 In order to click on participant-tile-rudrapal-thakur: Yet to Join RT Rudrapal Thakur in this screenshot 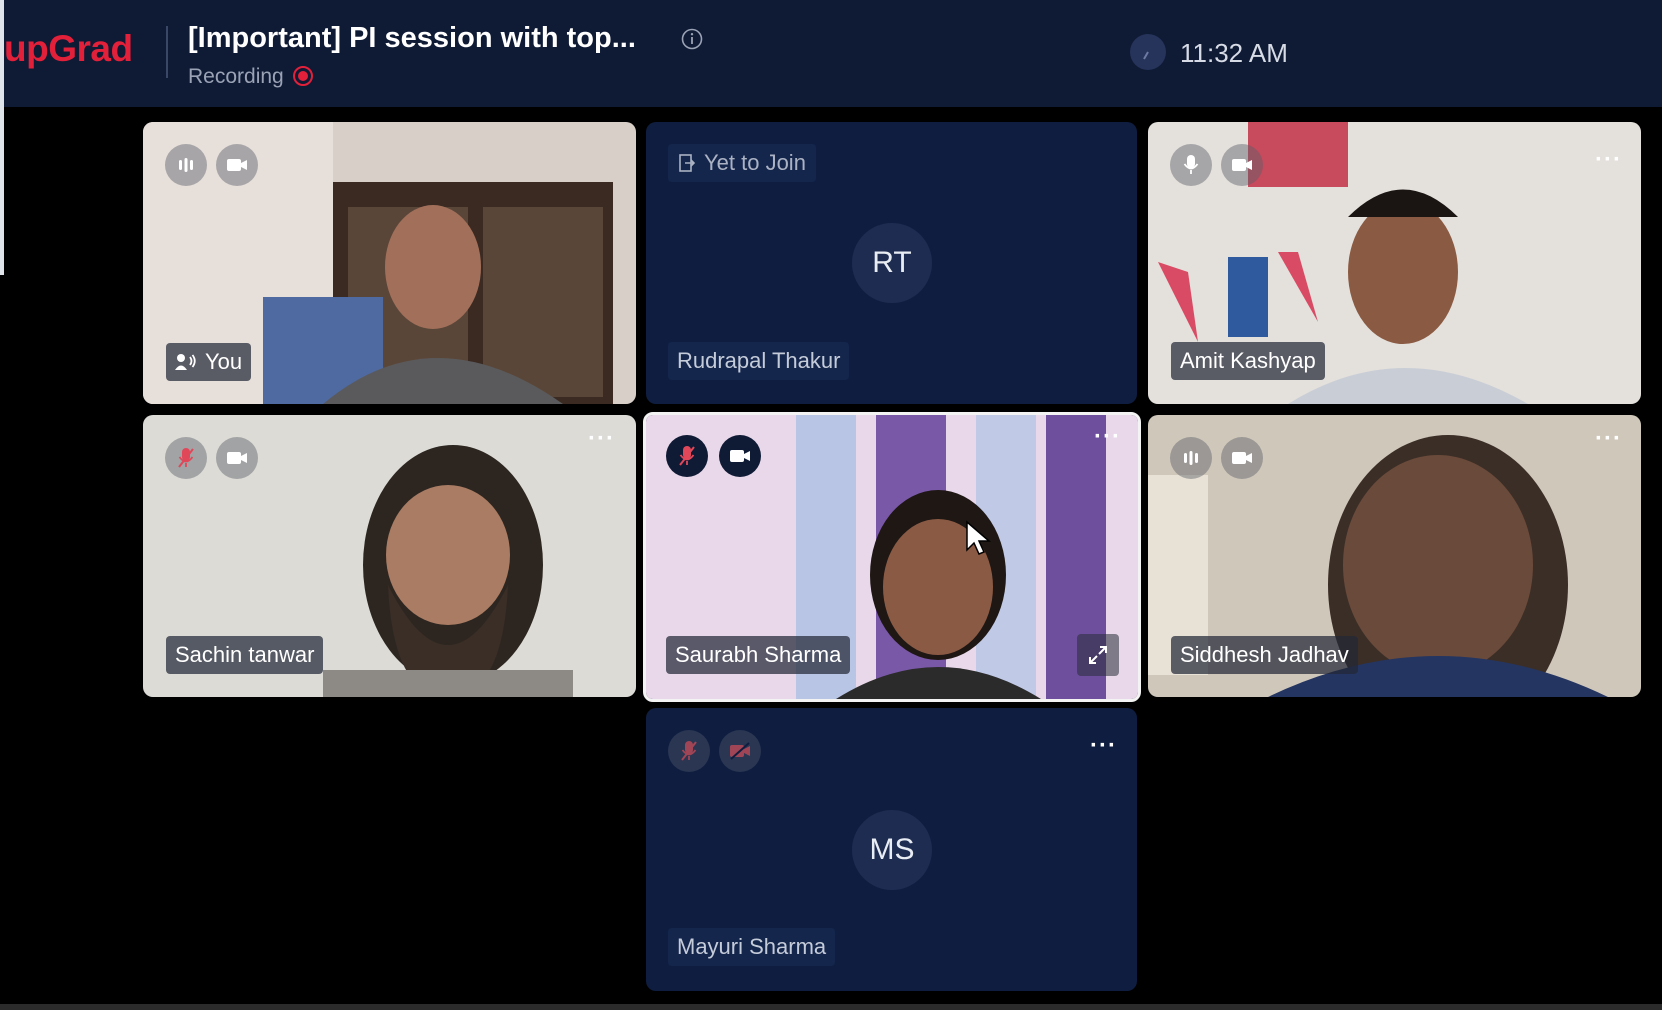, I will do `click(891, 263)`.